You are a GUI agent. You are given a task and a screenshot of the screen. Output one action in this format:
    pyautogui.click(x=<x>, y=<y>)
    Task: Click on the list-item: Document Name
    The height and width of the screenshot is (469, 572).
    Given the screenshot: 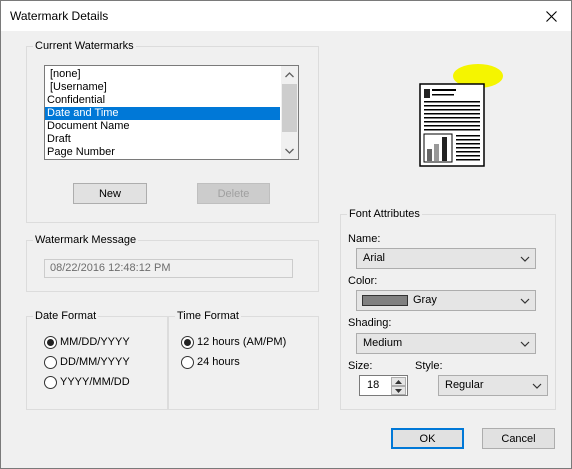 What is the action you would take?
    pyautogui.click(x=162, y=126)
    